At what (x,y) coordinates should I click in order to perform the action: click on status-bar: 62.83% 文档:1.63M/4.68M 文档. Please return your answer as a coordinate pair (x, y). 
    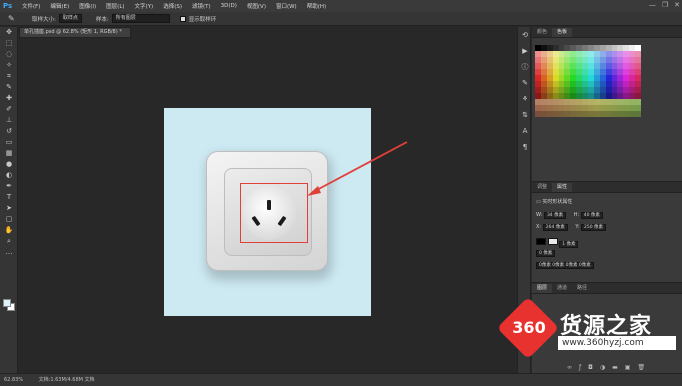
    Looking at the image, I should click on (341, 379).